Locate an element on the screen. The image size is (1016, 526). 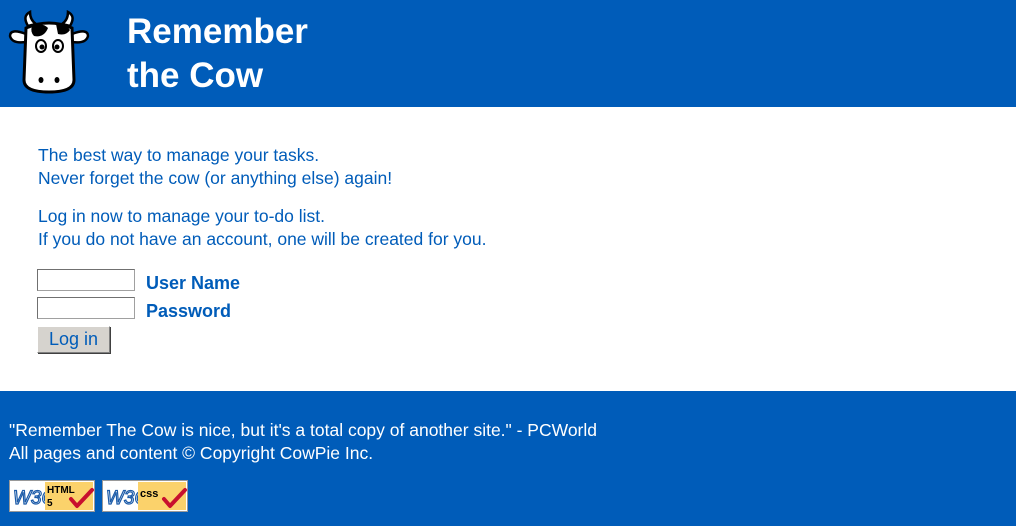
w3c-css-badge: W3C css is located at coordinates (145, 496).